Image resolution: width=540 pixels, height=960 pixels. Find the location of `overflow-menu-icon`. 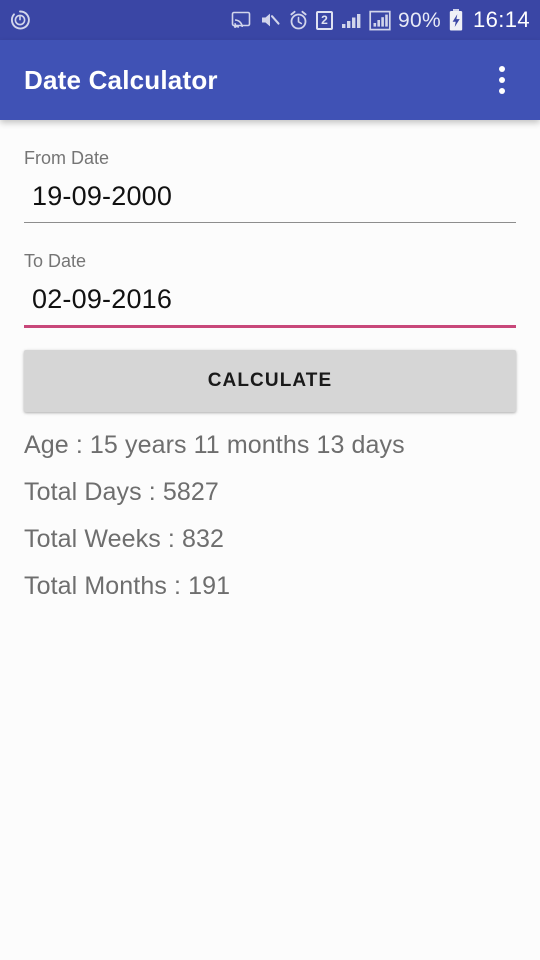

overflow-menu-icon is located at coordinates (502, 80).